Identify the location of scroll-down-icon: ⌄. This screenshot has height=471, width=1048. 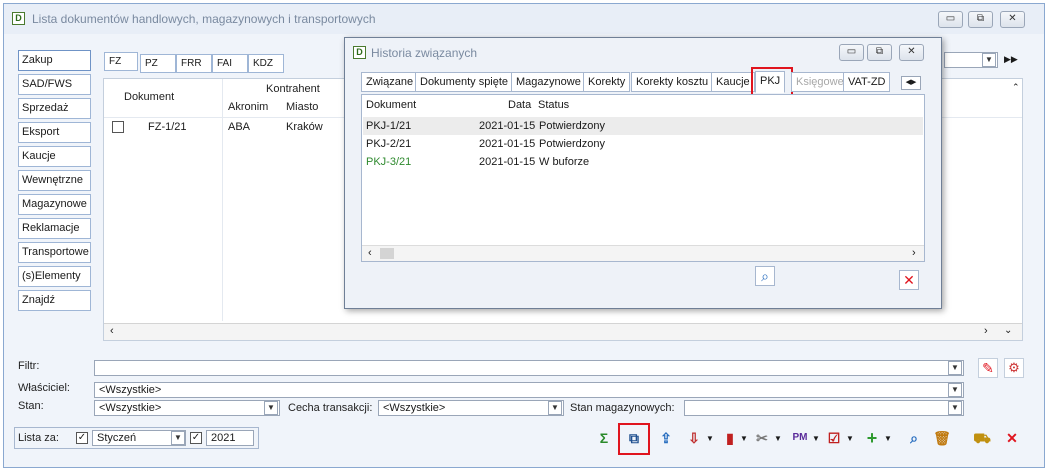
(1008, 330).